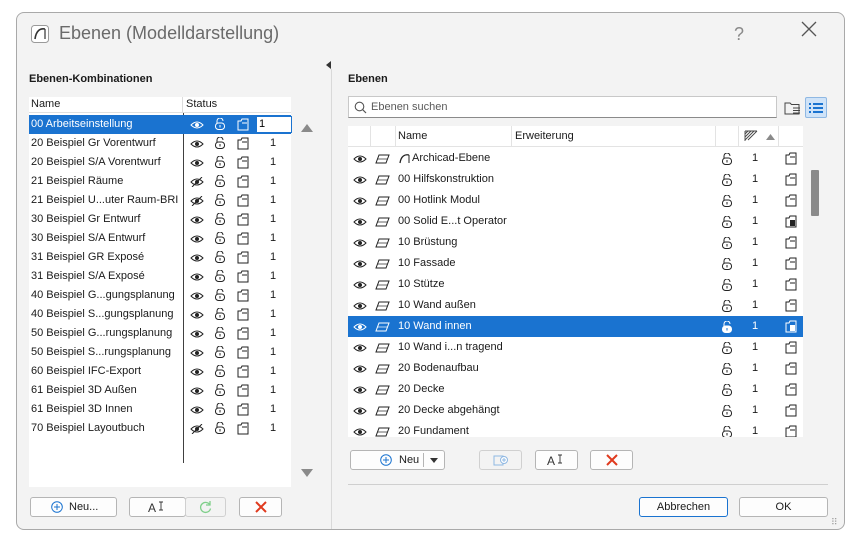  I want to click on layer-row: 00 Hotlink Modul 1, so click(575, 200).